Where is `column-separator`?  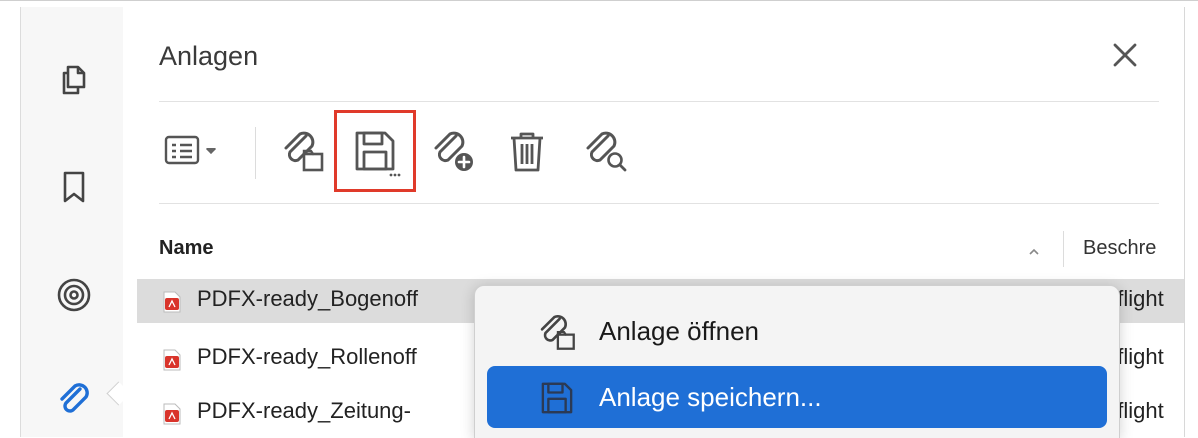
column-separator is located at coordinates (1063, 249).